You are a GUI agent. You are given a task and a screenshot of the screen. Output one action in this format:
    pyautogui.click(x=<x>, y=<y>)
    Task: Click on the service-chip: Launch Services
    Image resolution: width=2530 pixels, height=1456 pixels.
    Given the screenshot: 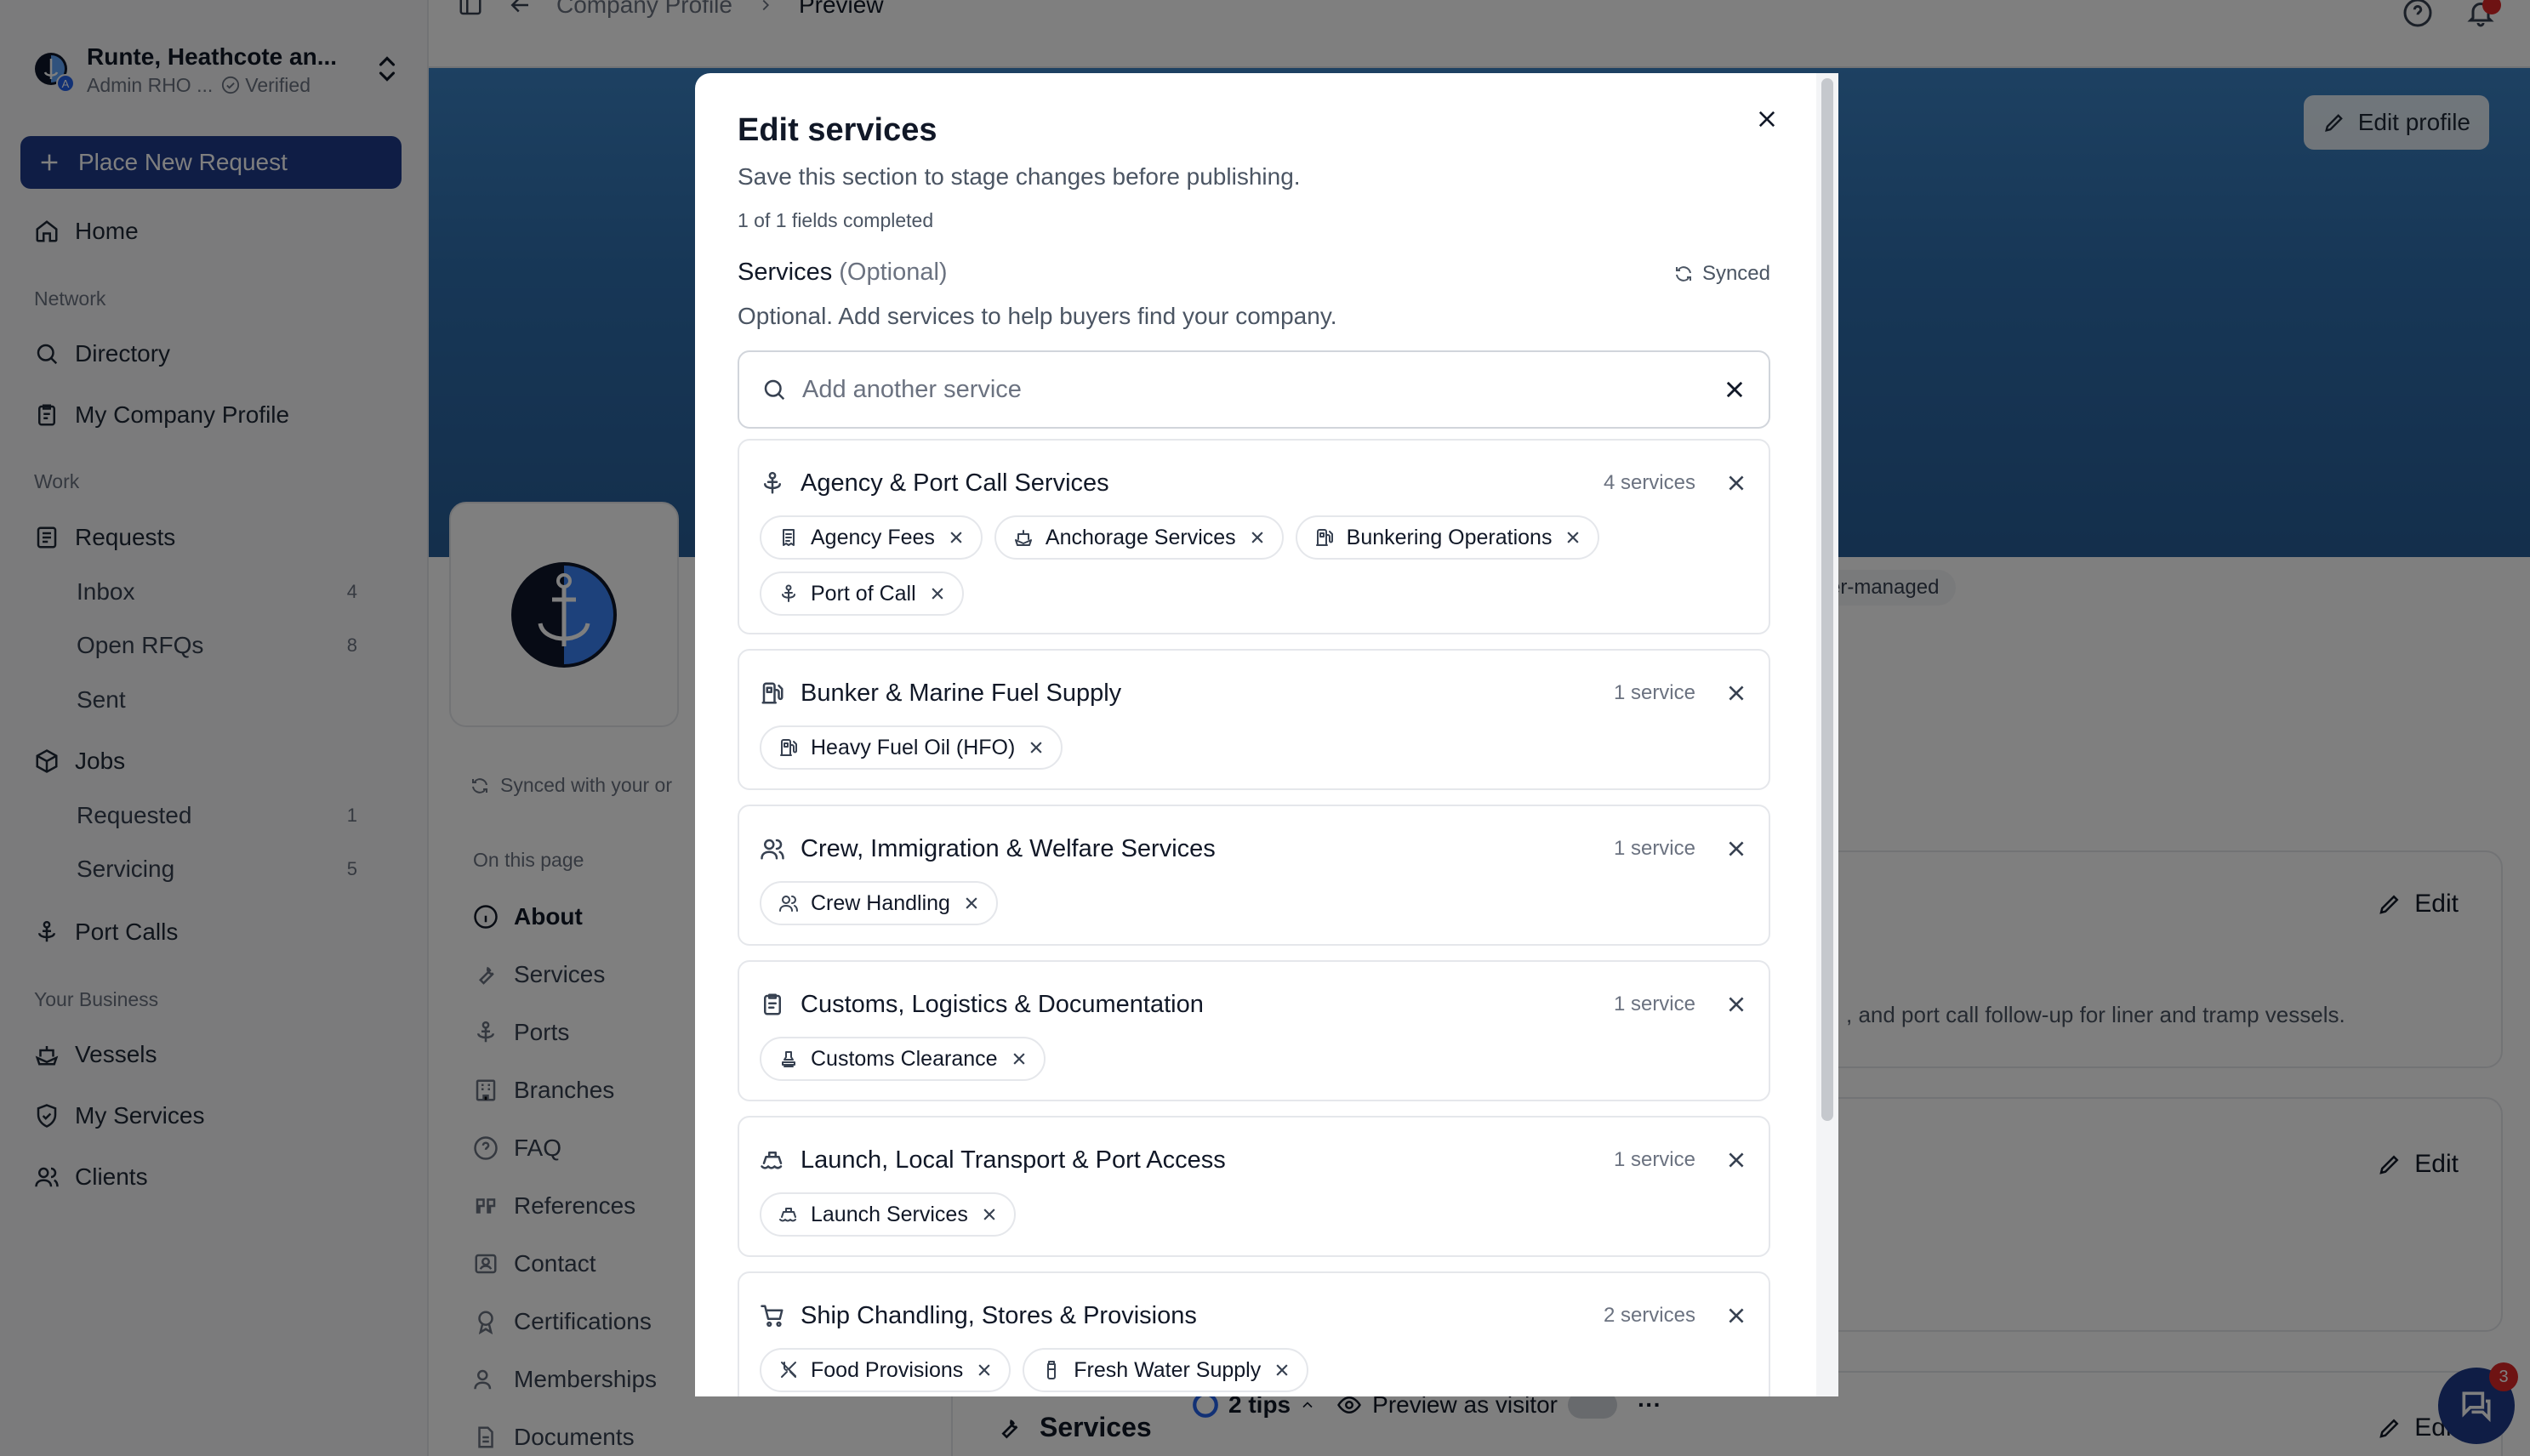 What is the action you would take?
    pyautogui.click(x=888, y=1214)
    